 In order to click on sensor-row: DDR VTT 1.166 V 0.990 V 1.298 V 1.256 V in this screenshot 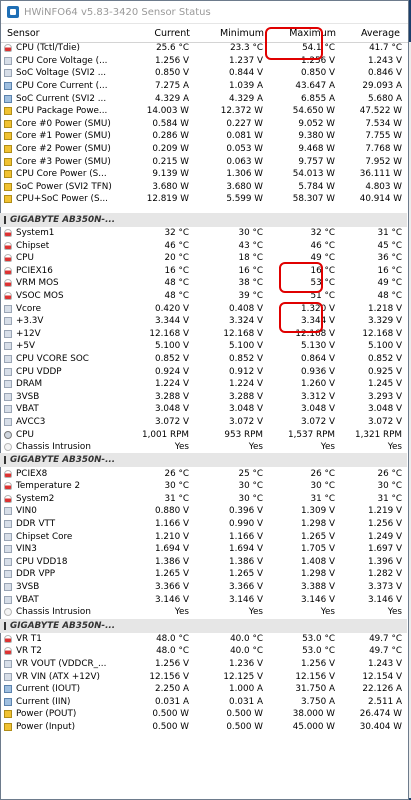, I will do `click(203, 524)`.